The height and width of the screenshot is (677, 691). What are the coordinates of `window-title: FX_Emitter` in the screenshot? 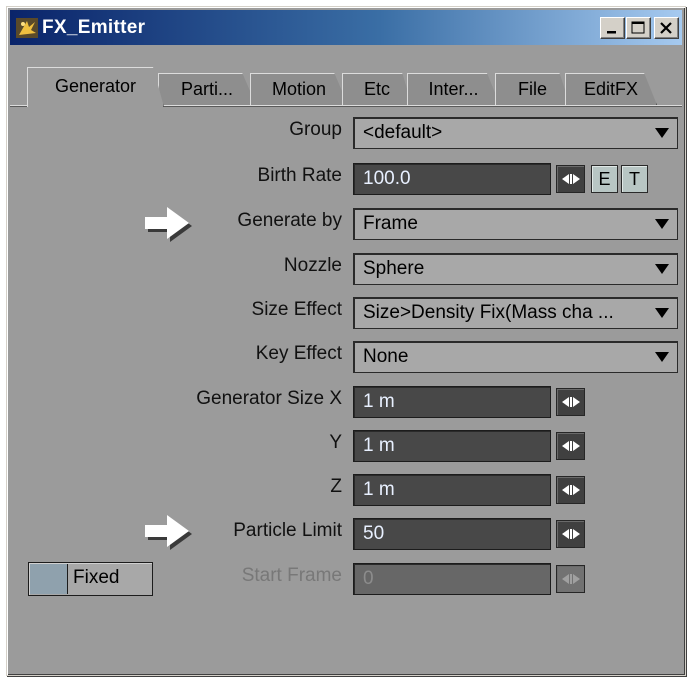 It's located at (94, 27).